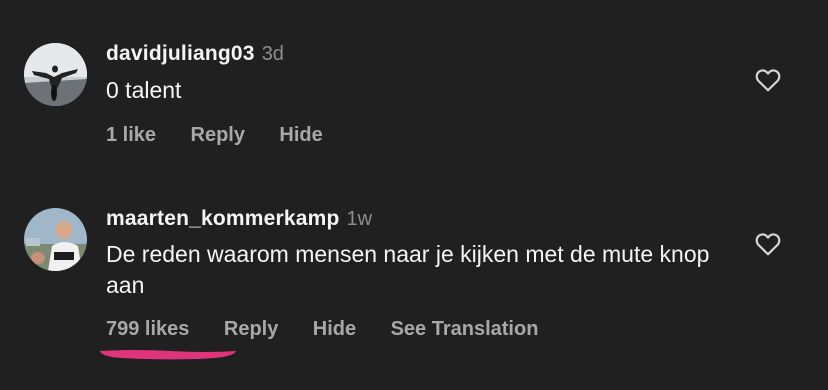  I want to click on pink-underline-annotation, so click(168, 356).